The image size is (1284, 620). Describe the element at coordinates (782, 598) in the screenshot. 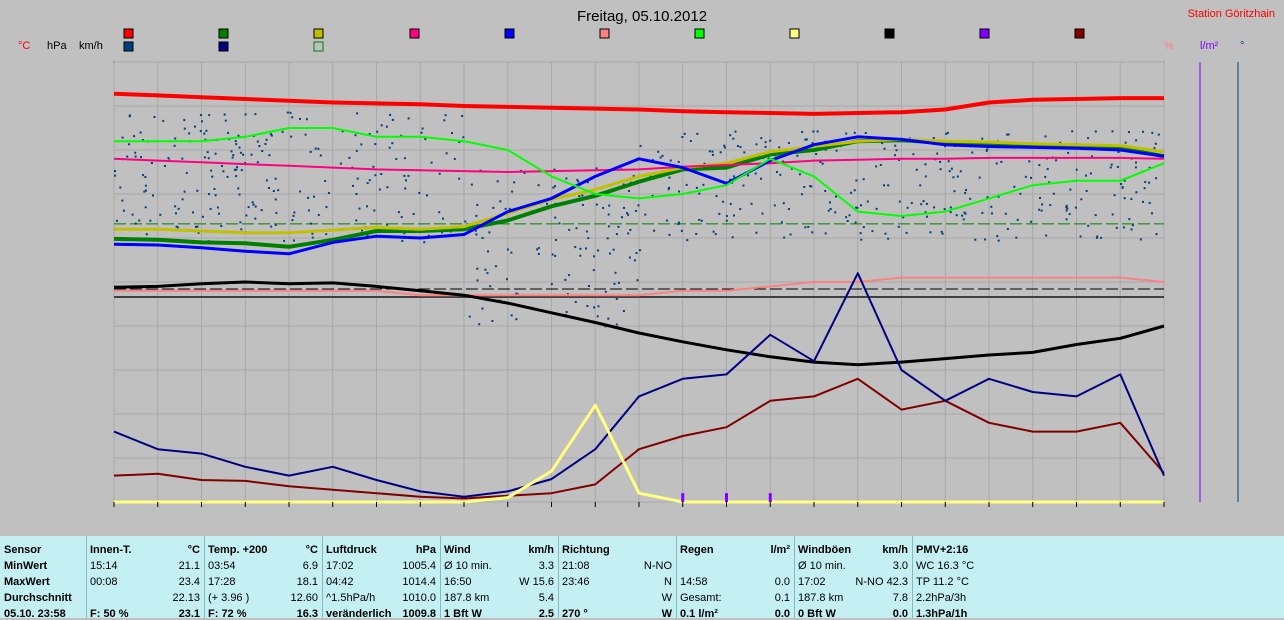

I see `table-cell-value: 0.1` at that location.